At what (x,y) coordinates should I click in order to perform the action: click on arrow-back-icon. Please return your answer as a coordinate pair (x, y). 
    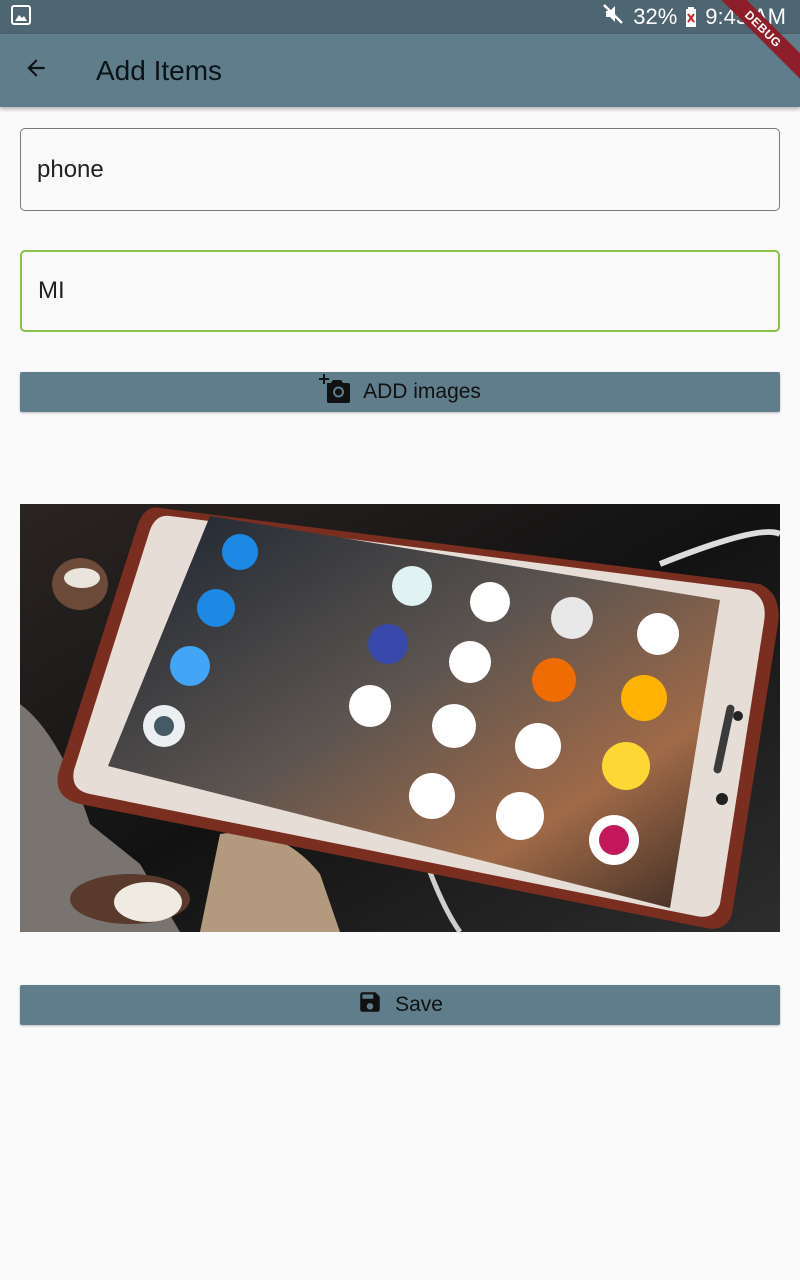
    Looking at the image, I should click on (36, 70).